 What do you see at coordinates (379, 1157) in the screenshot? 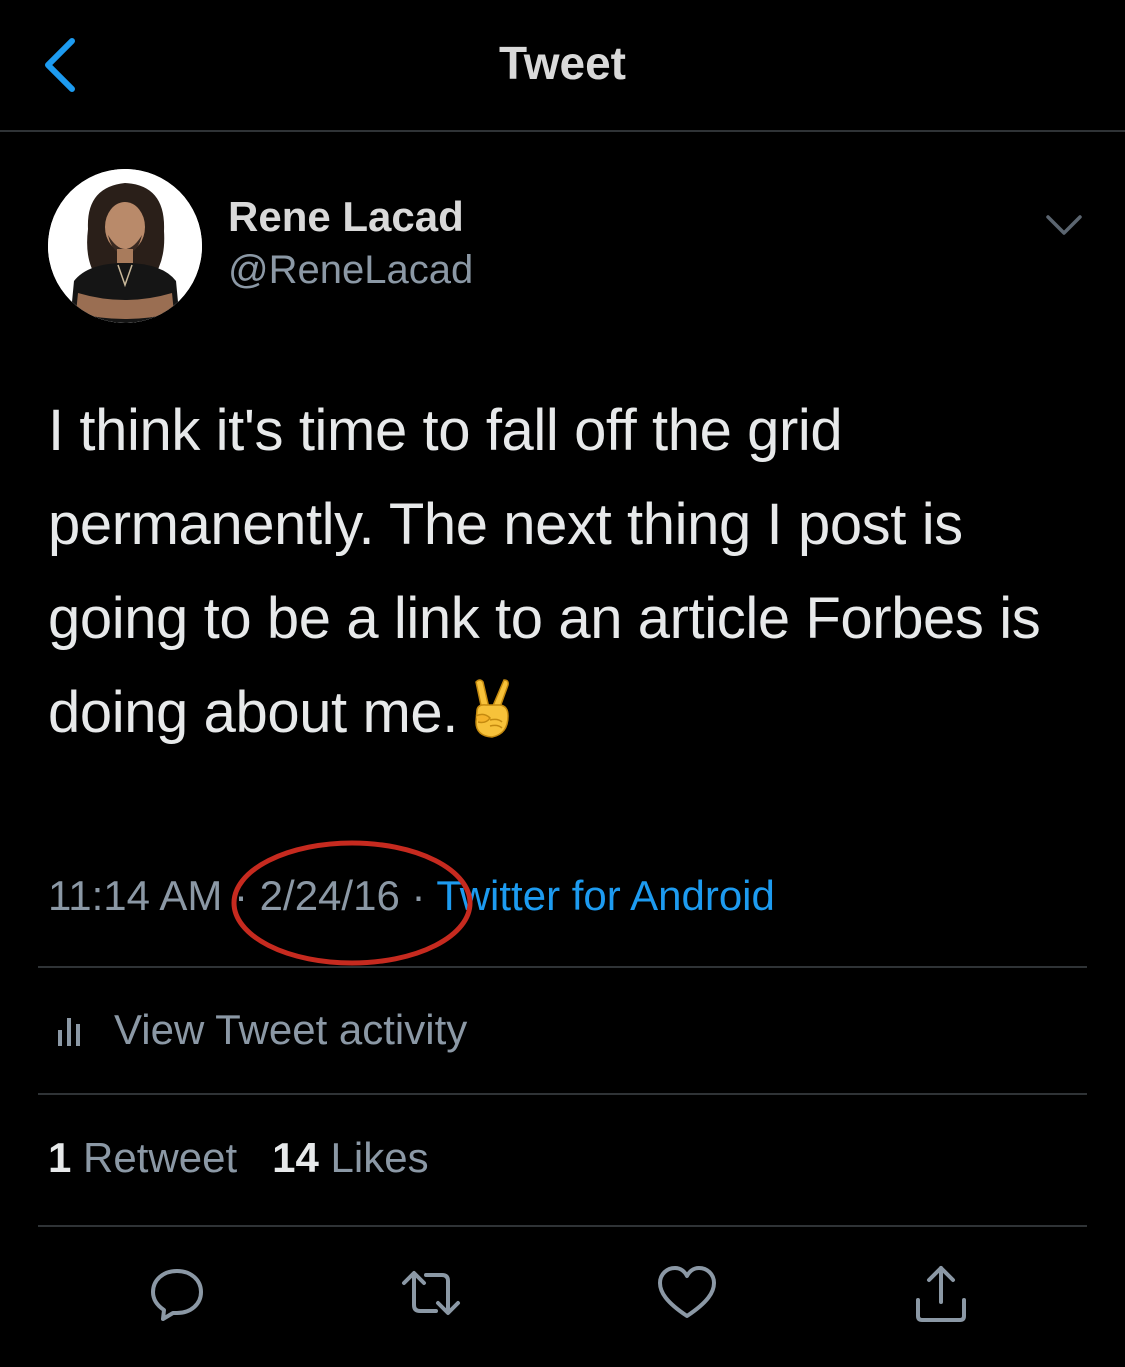
I see `likes-label: Likes` at bounding box center [379, 1157].